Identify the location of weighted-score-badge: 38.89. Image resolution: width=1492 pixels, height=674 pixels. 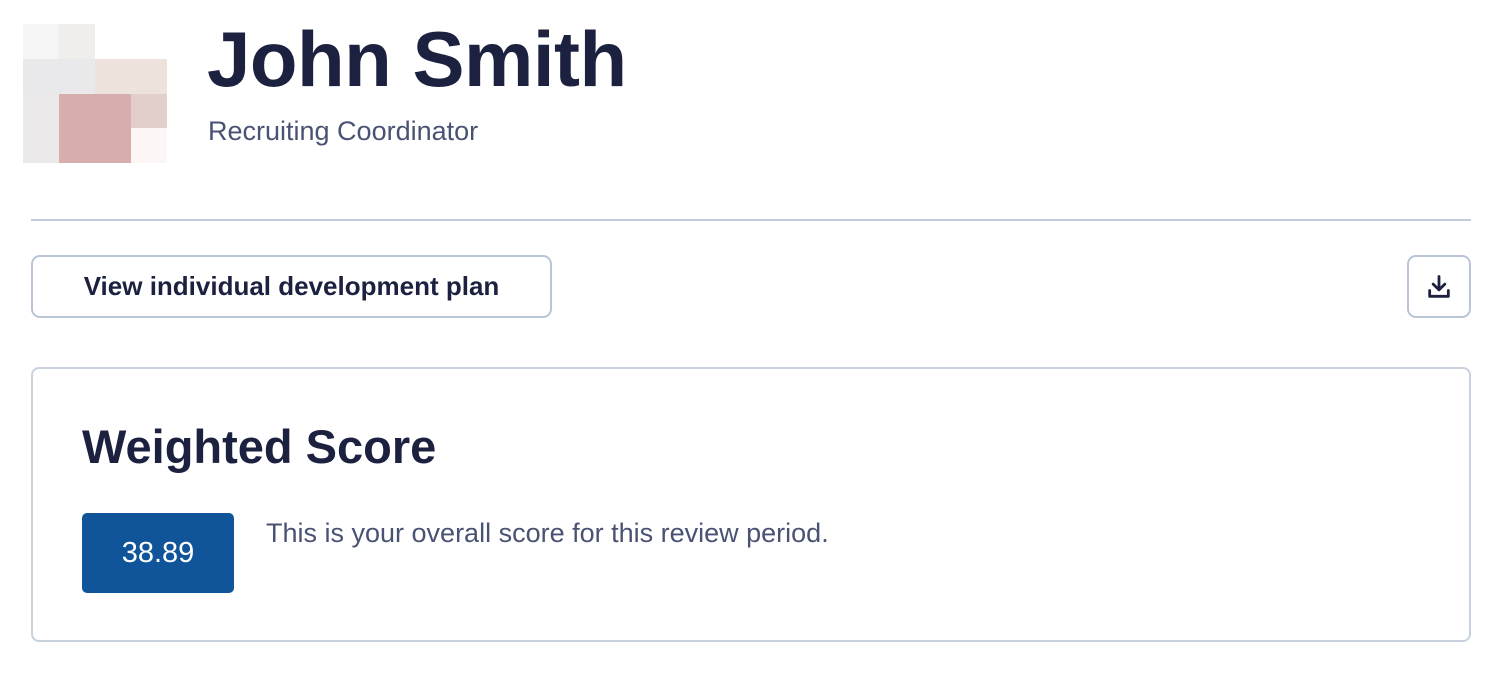
(158, 553).